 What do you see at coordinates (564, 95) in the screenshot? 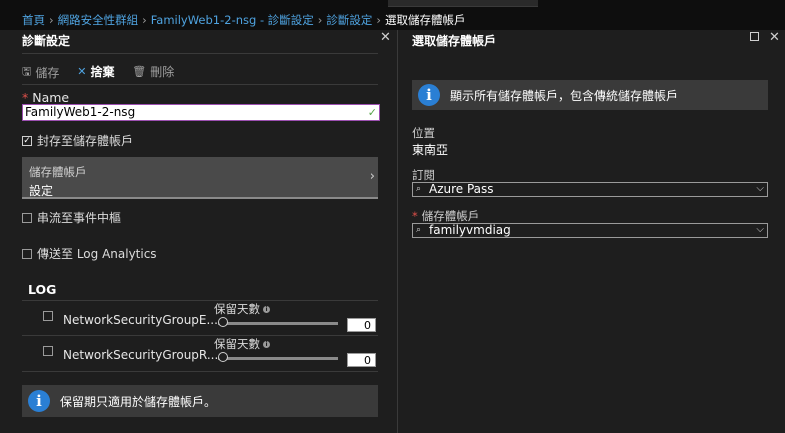
I see `info-banner-text: 顯示所有儲存體帳戶，包含傳統儲存體帳戶` at bounding box center [564, 95].